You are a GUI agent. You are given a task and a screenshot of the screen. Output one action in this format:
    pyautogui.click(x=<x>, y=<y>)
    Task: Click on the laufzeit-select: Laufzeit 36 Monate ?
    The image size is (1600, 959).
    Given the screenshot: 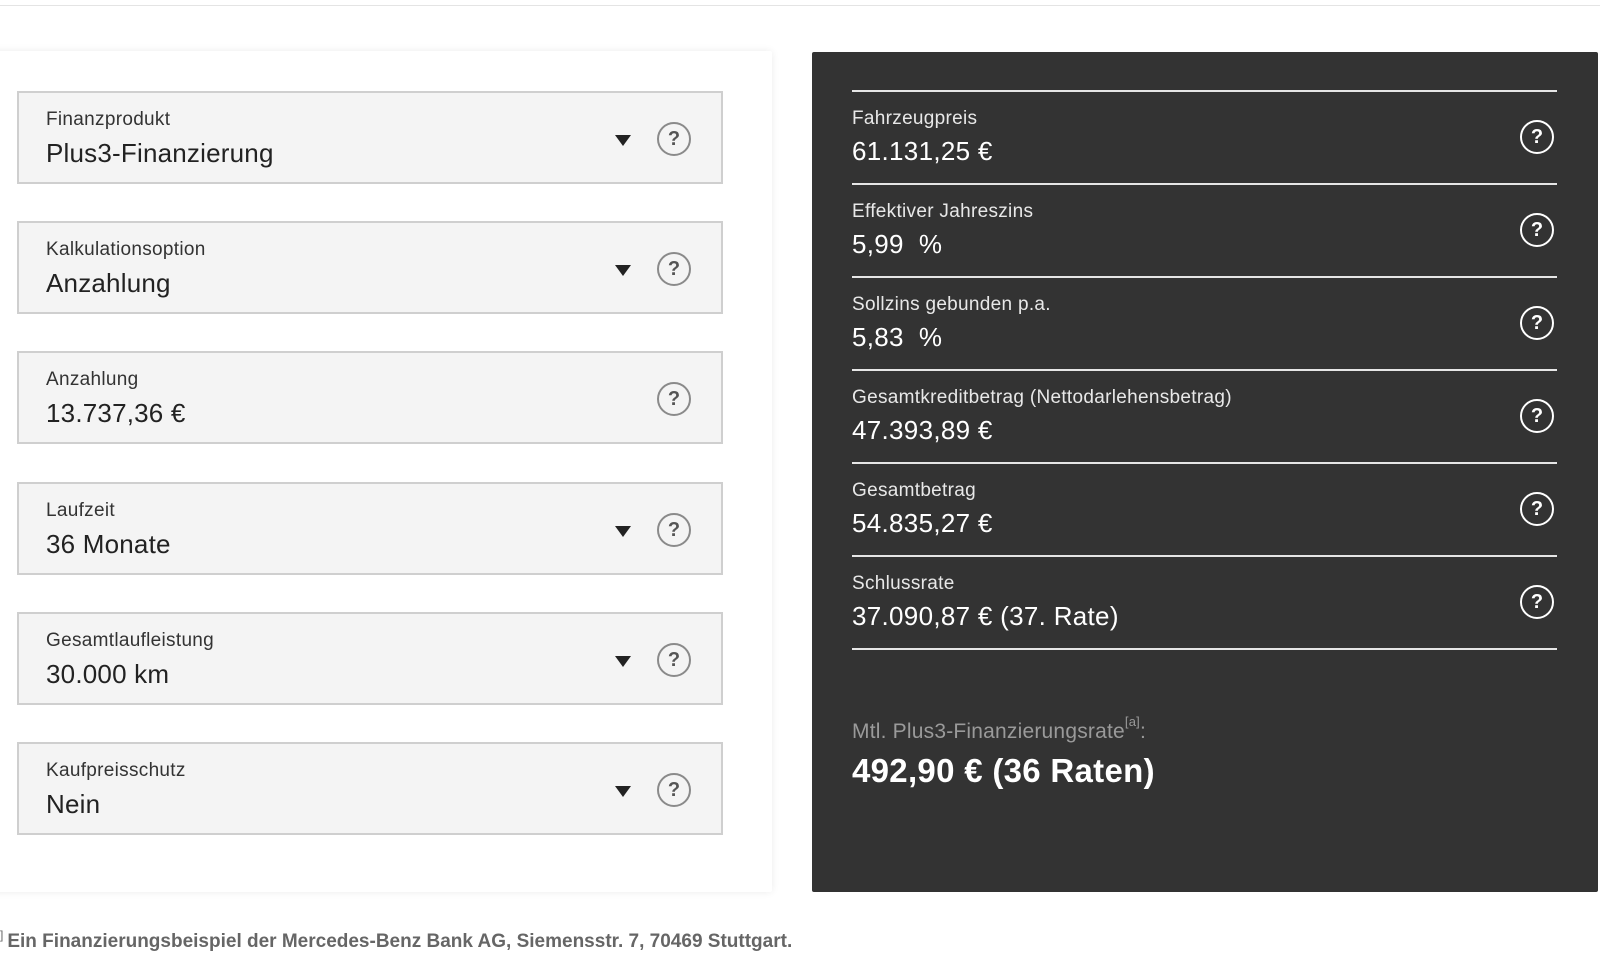 What is the action you would take?
    pyautogui.click(x=370, y=528)
    